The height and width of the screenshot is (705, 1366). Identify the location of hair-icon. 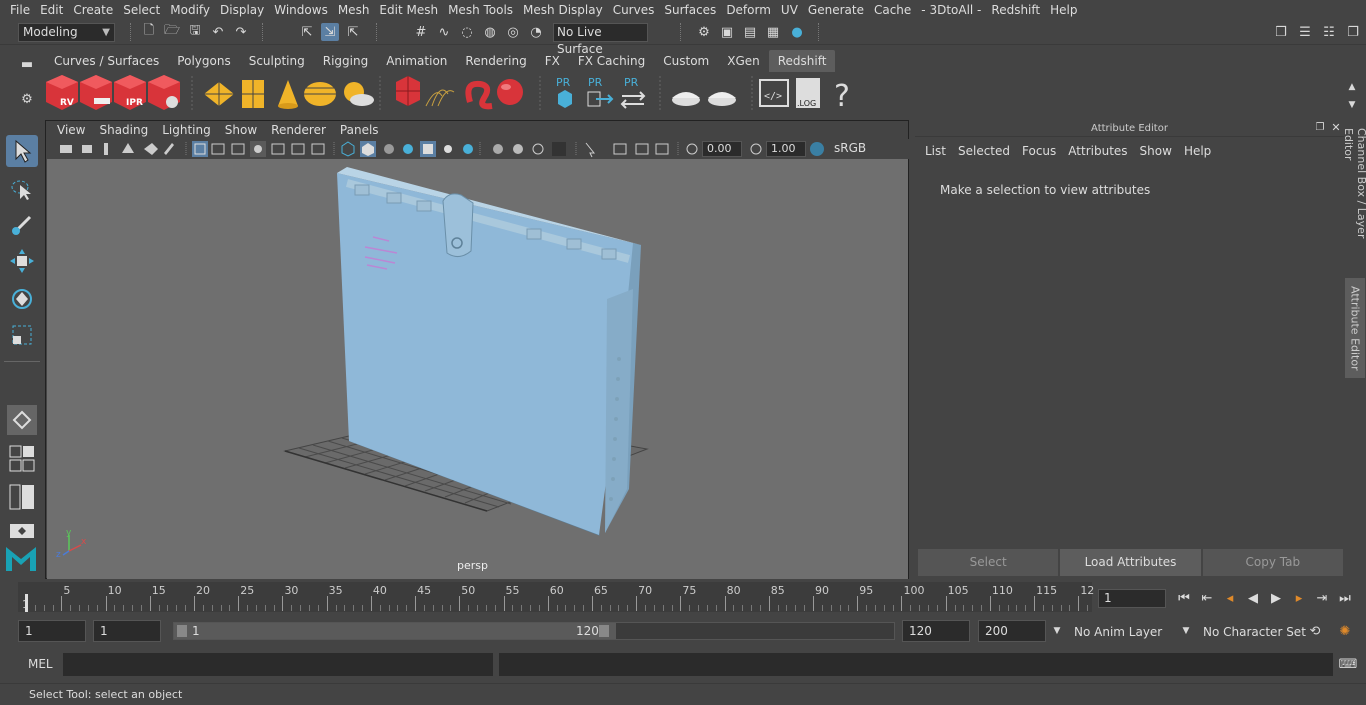
(440, 98).